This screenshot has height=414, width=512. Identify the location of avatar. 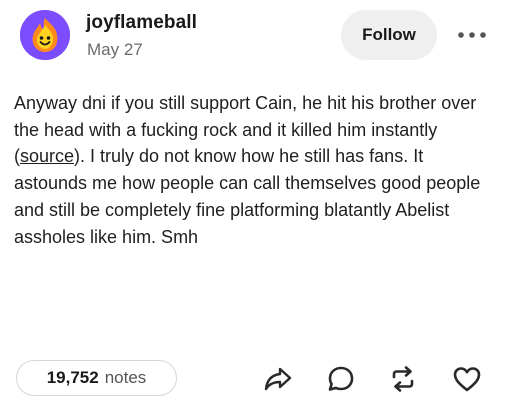
(45, 35).